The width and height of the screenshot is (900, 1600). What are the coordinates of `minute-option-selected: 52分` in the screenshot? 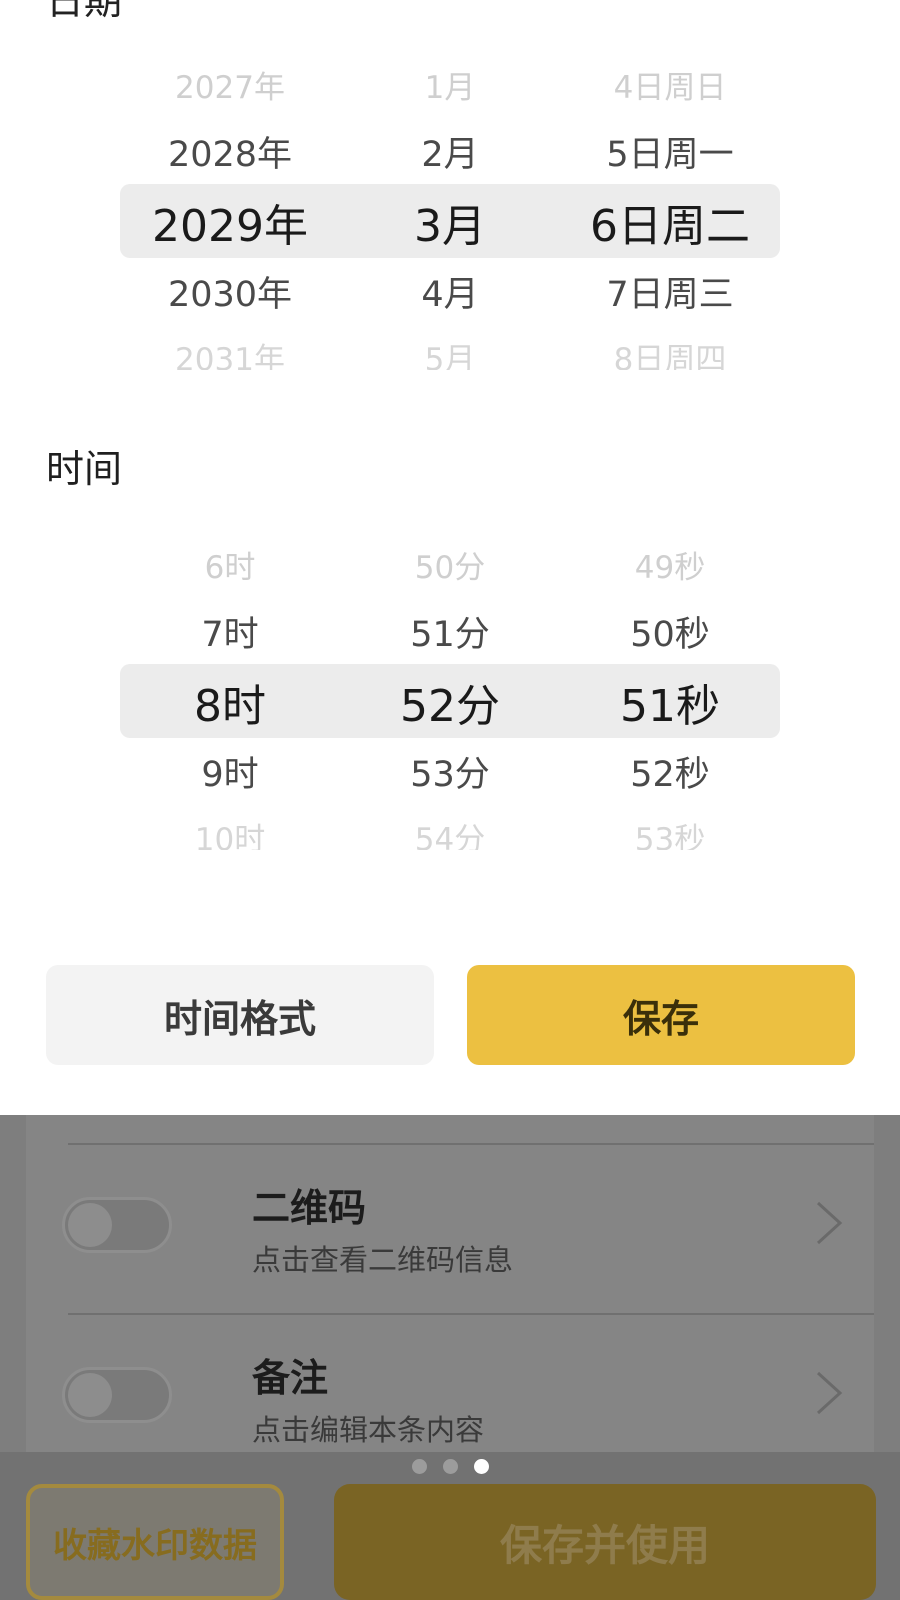 It's located at (450, 702).